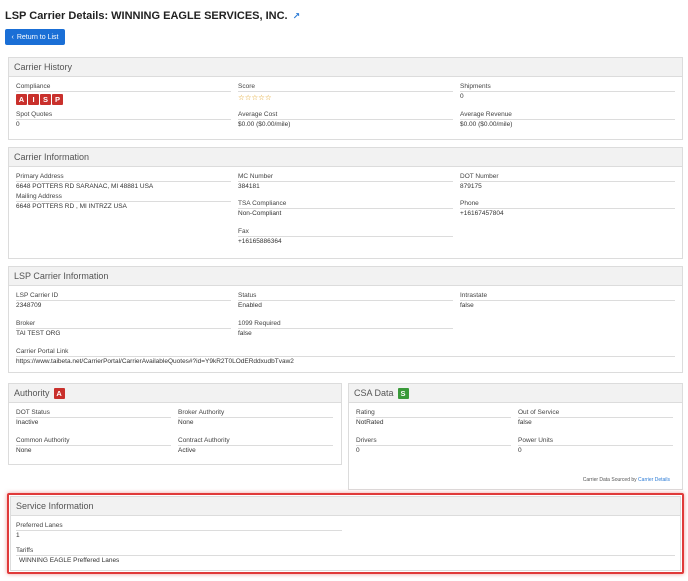  I want to click on intrastate-value: false, so click(467, 305).